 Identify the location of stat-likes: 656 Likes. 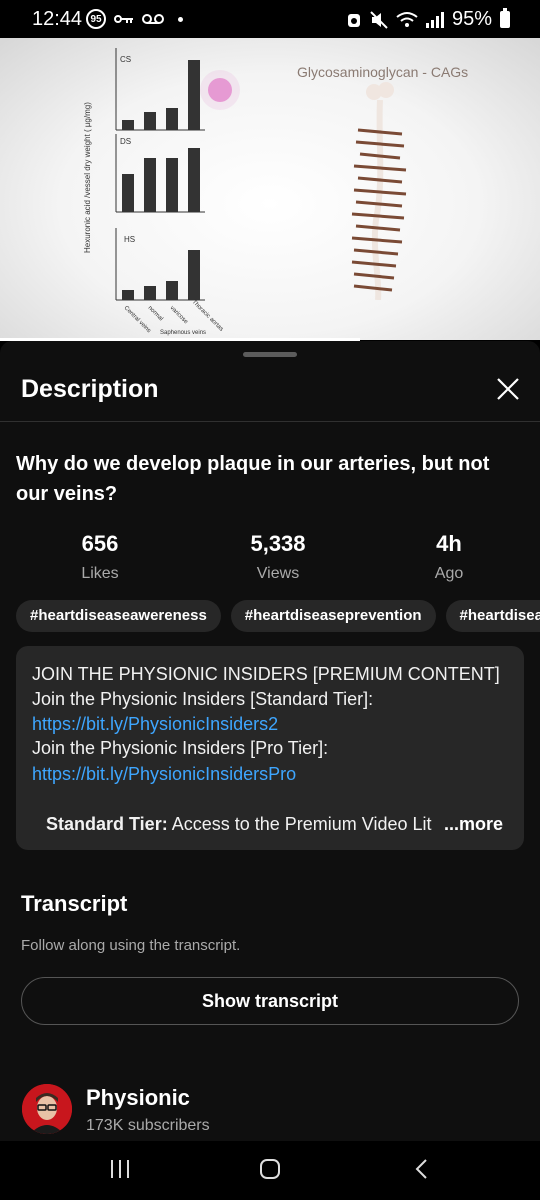
(100, 557).